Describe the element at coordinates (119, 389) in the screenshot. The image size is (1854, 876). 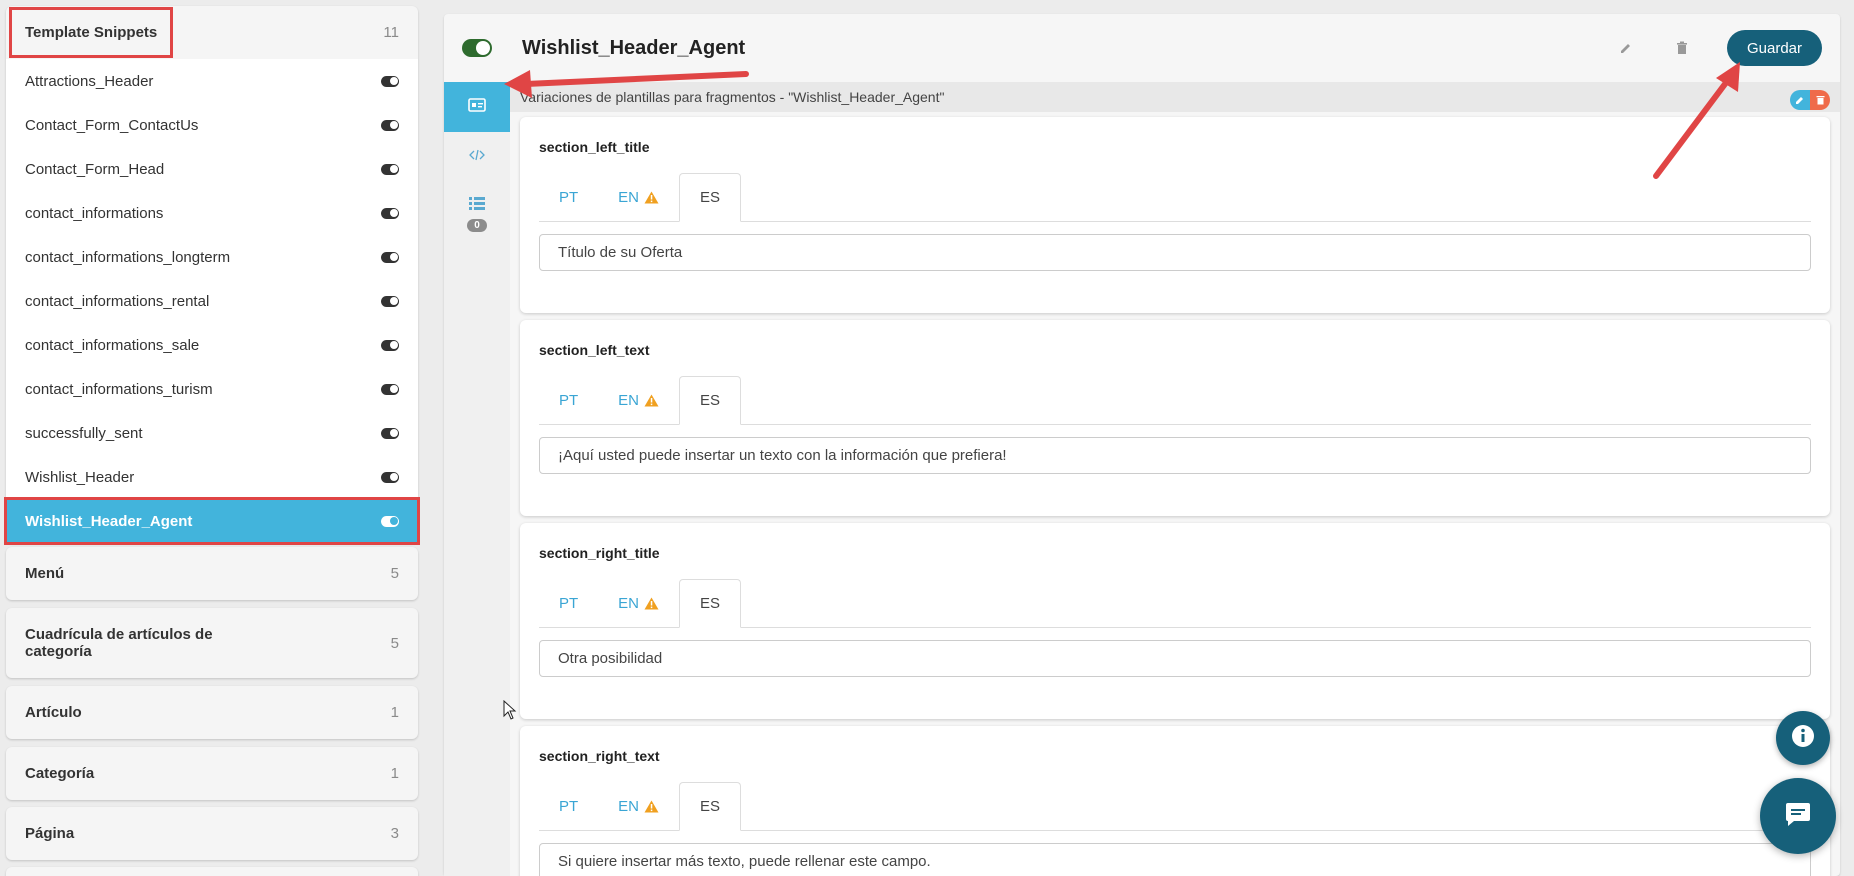
I see `snippet-label: contact_informations_turism` at that location.